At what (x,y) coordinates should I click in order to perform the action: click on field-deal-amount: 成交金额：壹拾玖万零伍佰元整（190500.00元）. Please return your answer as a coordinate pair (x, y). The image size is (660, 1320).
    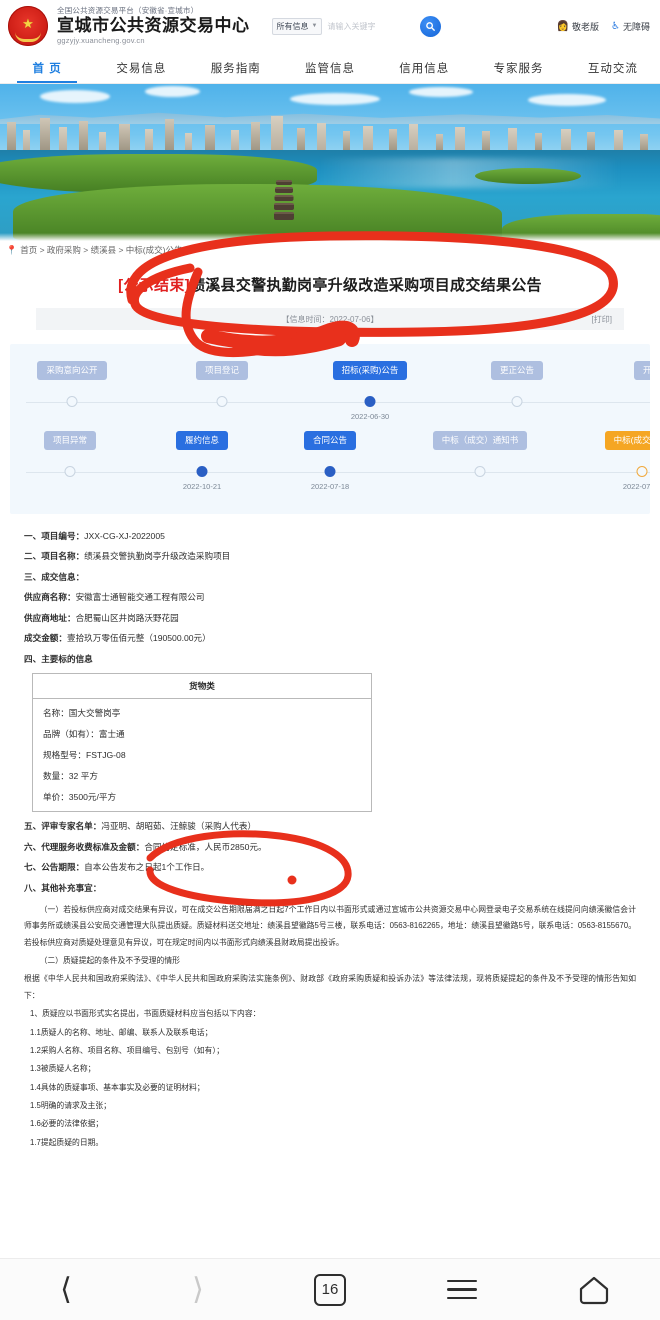
    Looking at the image, I should click on (330, 638).